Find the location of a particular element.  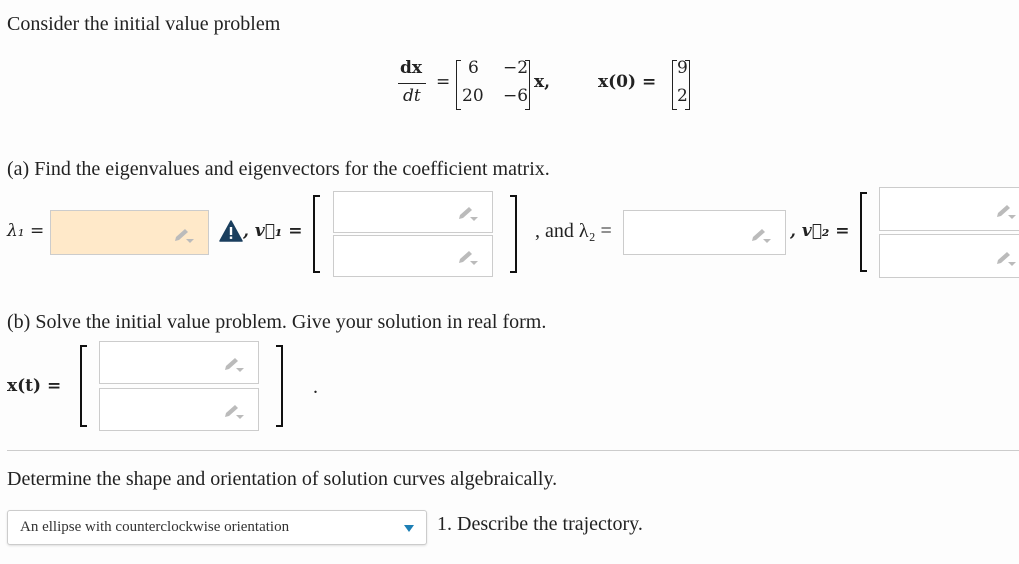

v1-right-bracket is located at coordinates (513, 234).